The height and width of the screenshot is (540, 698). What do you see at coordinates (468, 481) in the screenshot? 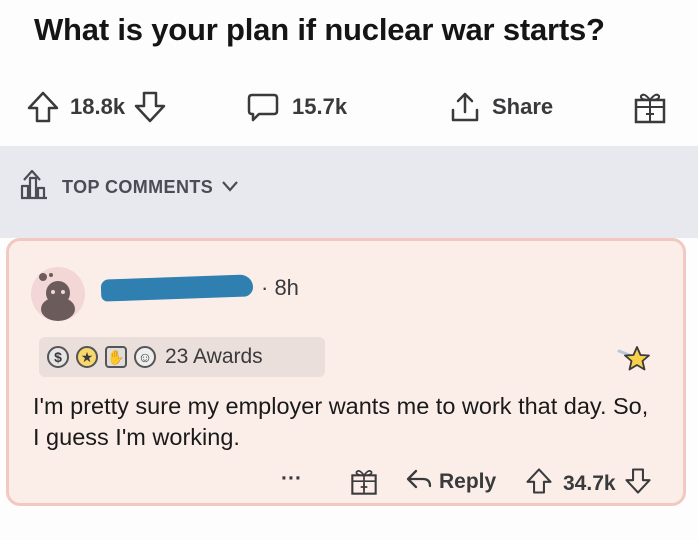
I see `reply-label: Reply` at bounding box center [468, 481].